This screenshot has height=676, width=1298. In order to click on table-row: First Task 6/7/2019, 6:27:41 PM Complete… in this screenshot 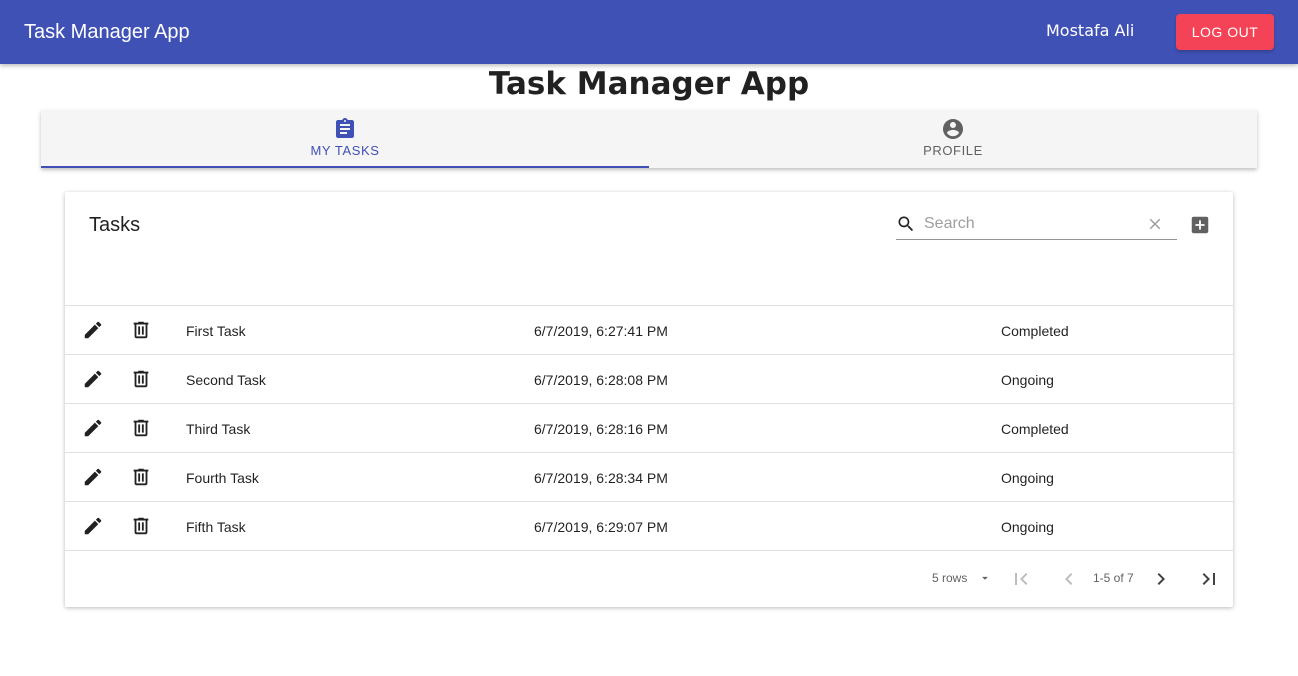, I will do `click(649, 329)`.